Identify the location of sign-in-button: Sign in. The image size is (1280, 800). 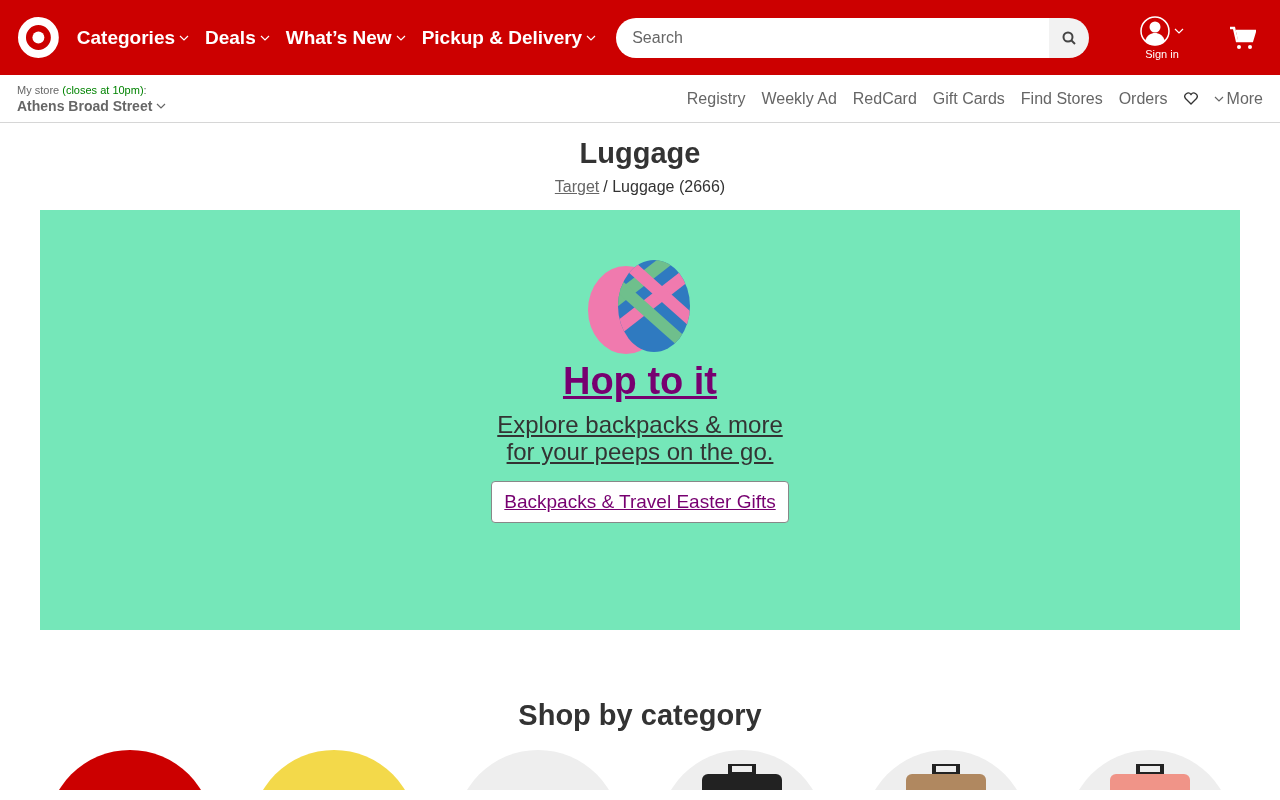
(1162, 37).